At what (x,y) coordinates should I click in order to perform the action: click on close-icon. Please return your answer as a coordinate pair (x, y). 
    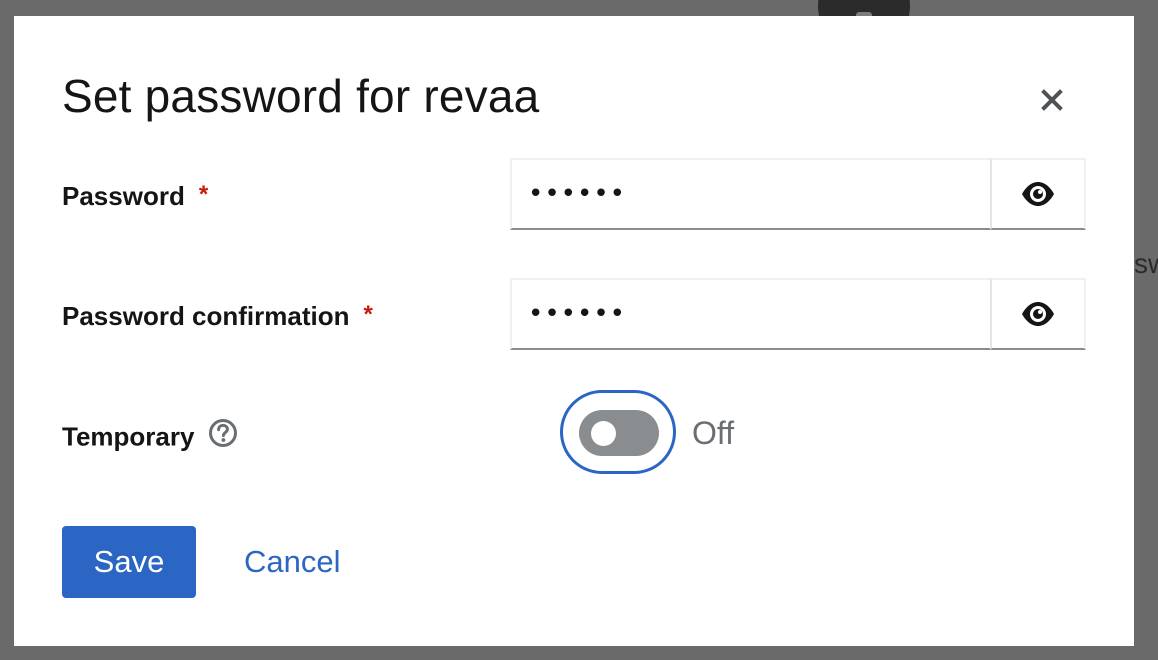
    Looking at the image, I should click on (1052, 100).